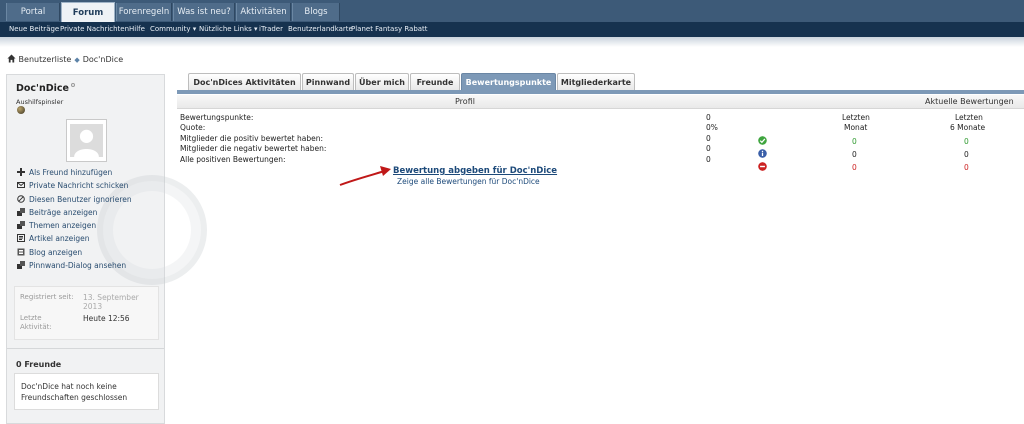  I want to click on value-positiv-bewertet: 0, so click(708, 138).